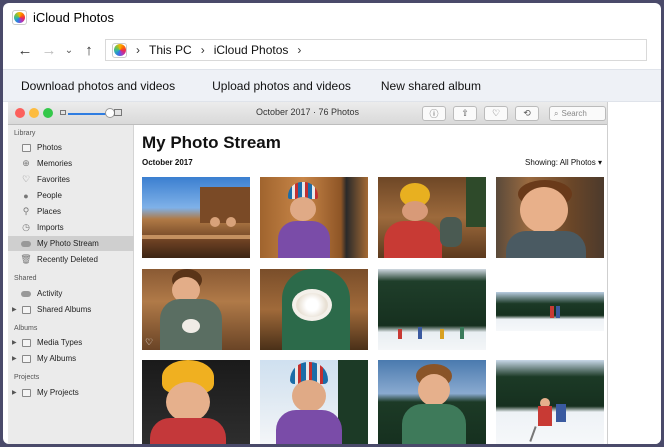  What do you see at coordinates (574, 113) in the screenshot?
I see `search-placeholder: Search` at bounding box center [574, 113].